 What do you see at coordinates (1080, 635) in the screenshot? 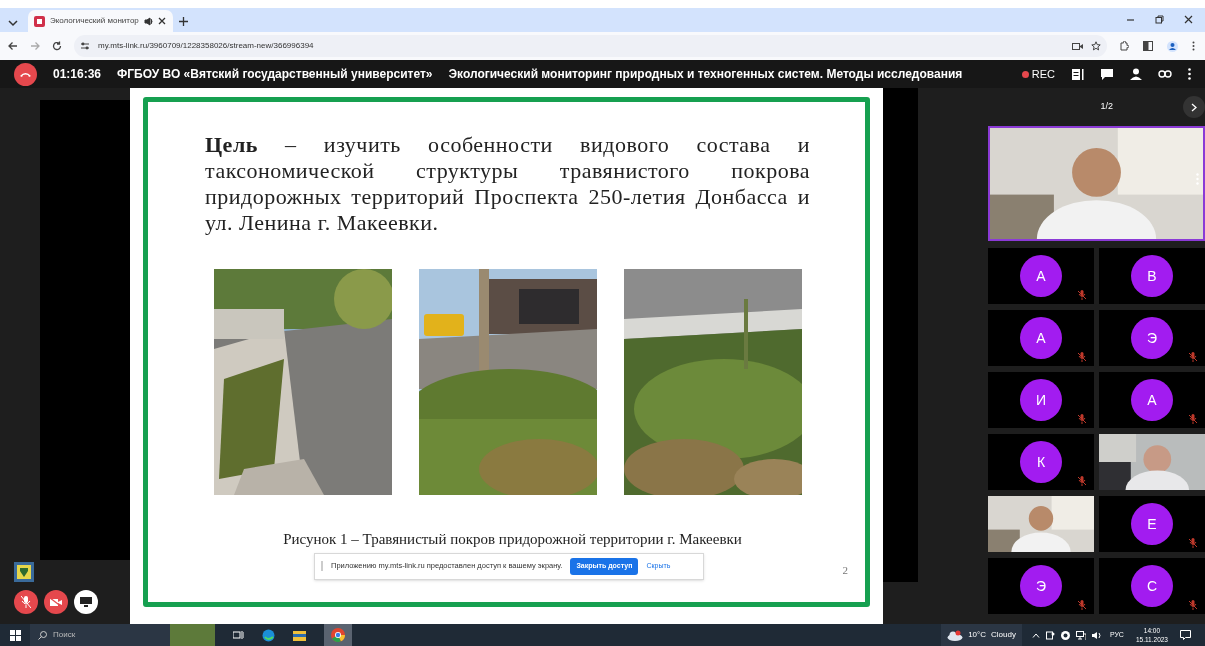
I see `network-icon` at bounding box center [1080, 635].